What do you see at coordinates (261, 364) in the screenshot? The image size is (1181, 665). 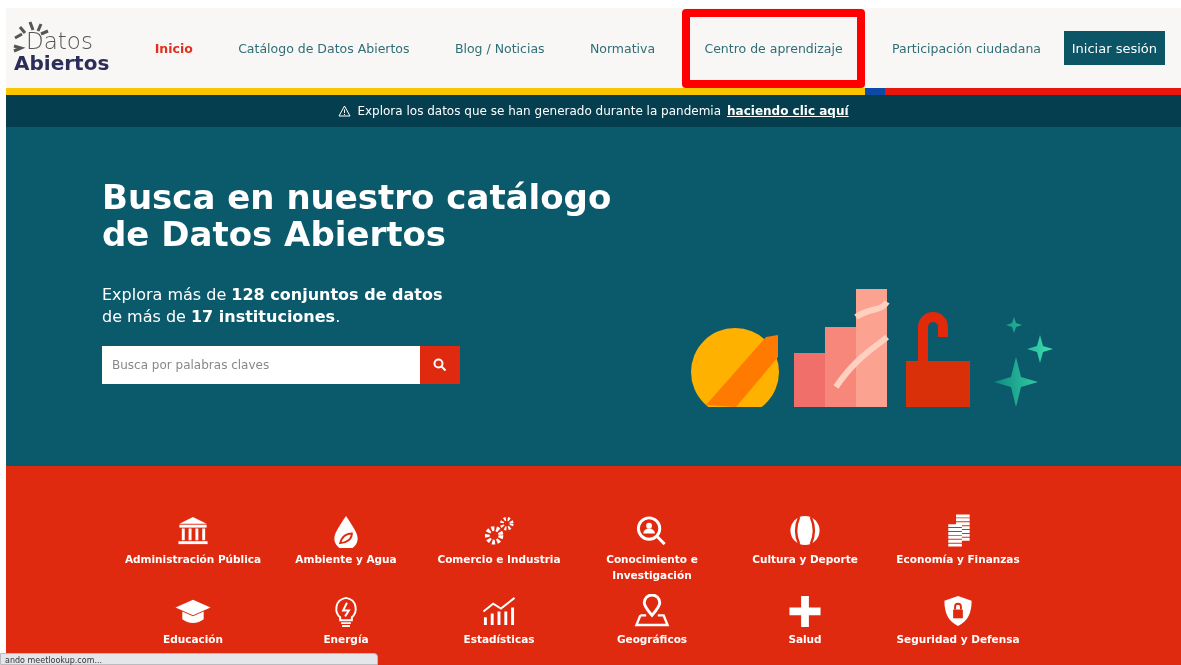 I see `search-field: Busca por palabras claves` at bounding box center [261, 364].